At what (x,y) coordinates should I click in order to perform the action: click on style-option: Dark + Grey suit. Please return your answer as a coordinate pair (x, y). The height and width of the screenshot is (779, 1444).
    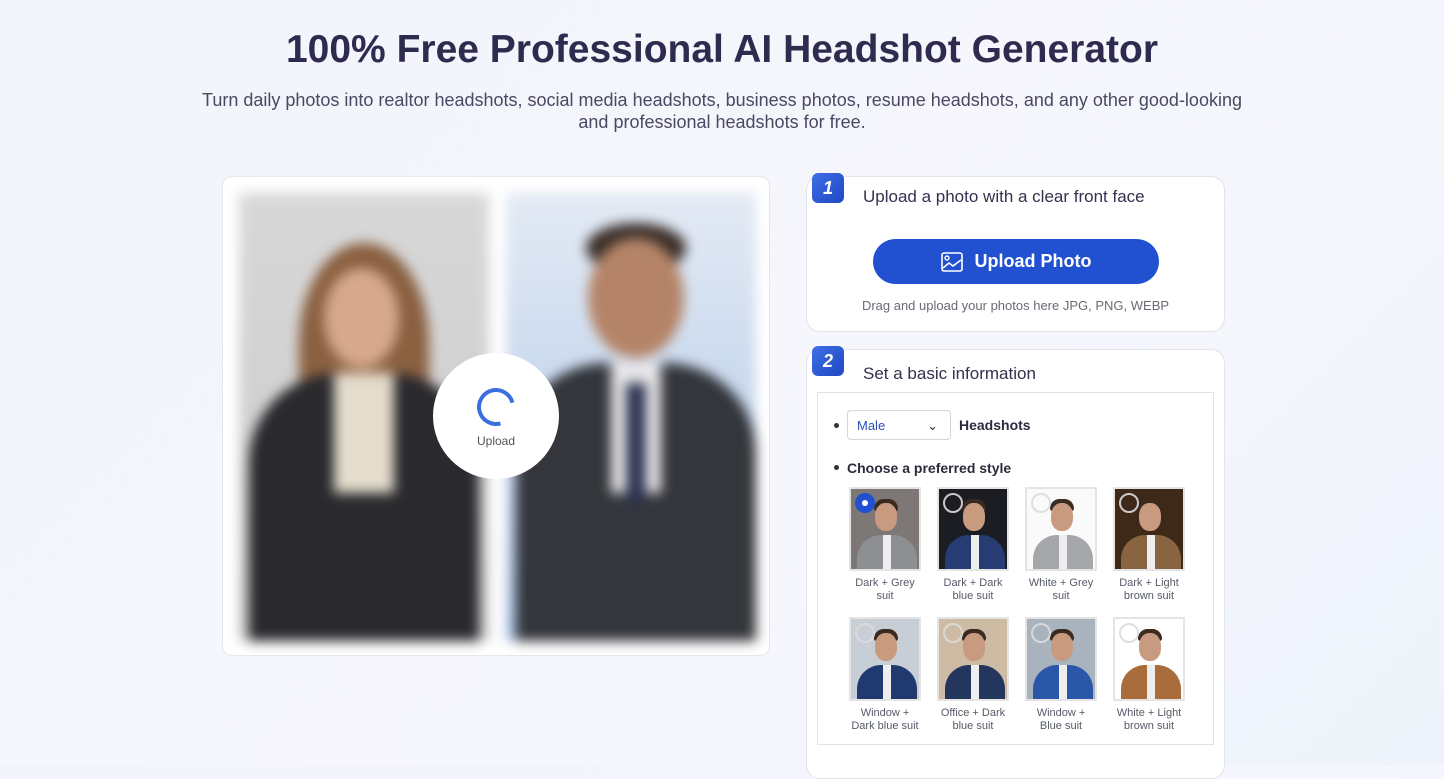
    Looking at the image, I should click on (885, 545).